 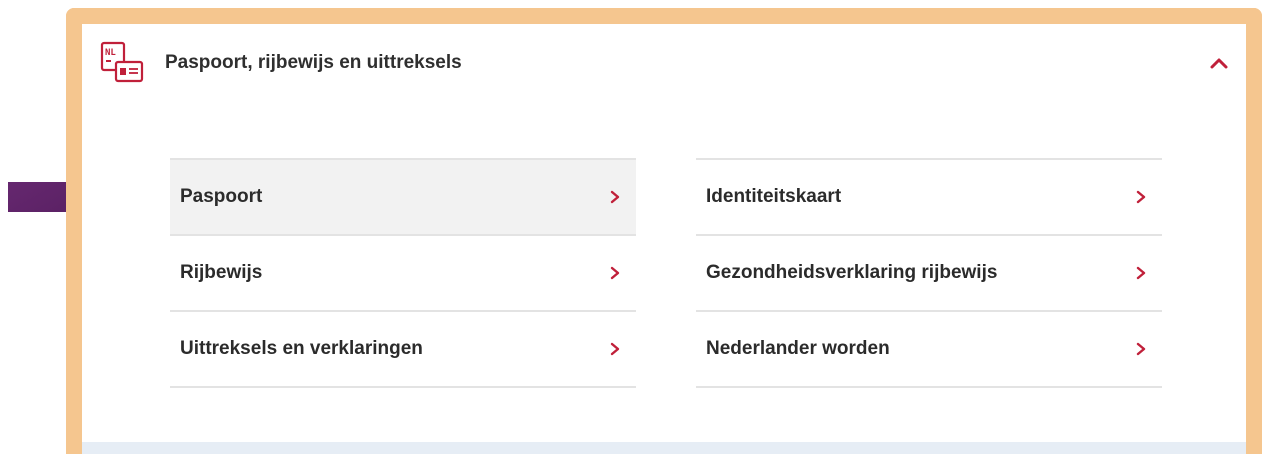 I want to click on link-label: Paspoort, so click(x=221, y=196).